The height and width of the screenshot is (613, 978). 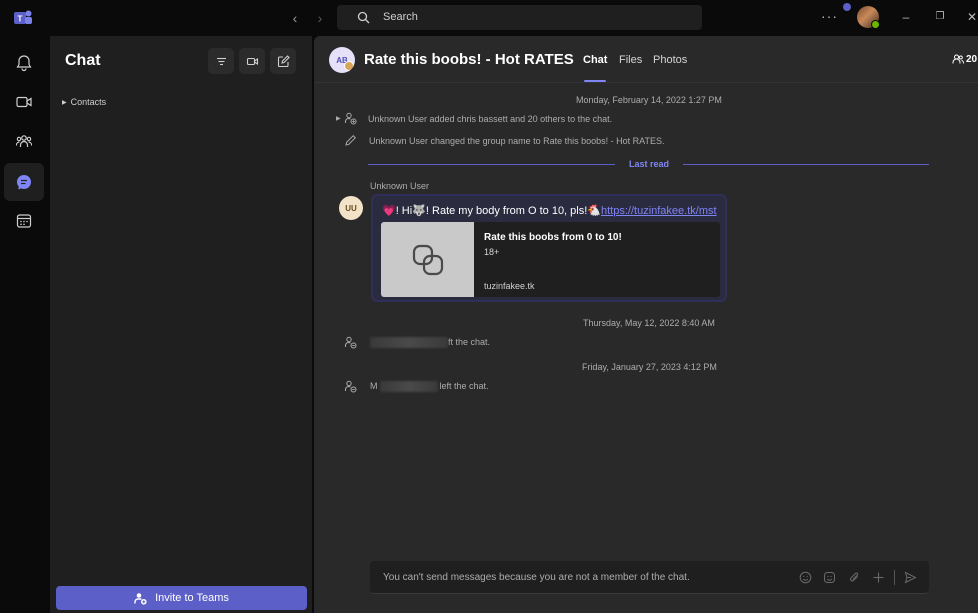 I want to click on send-icon, so click(x=910, y=577).